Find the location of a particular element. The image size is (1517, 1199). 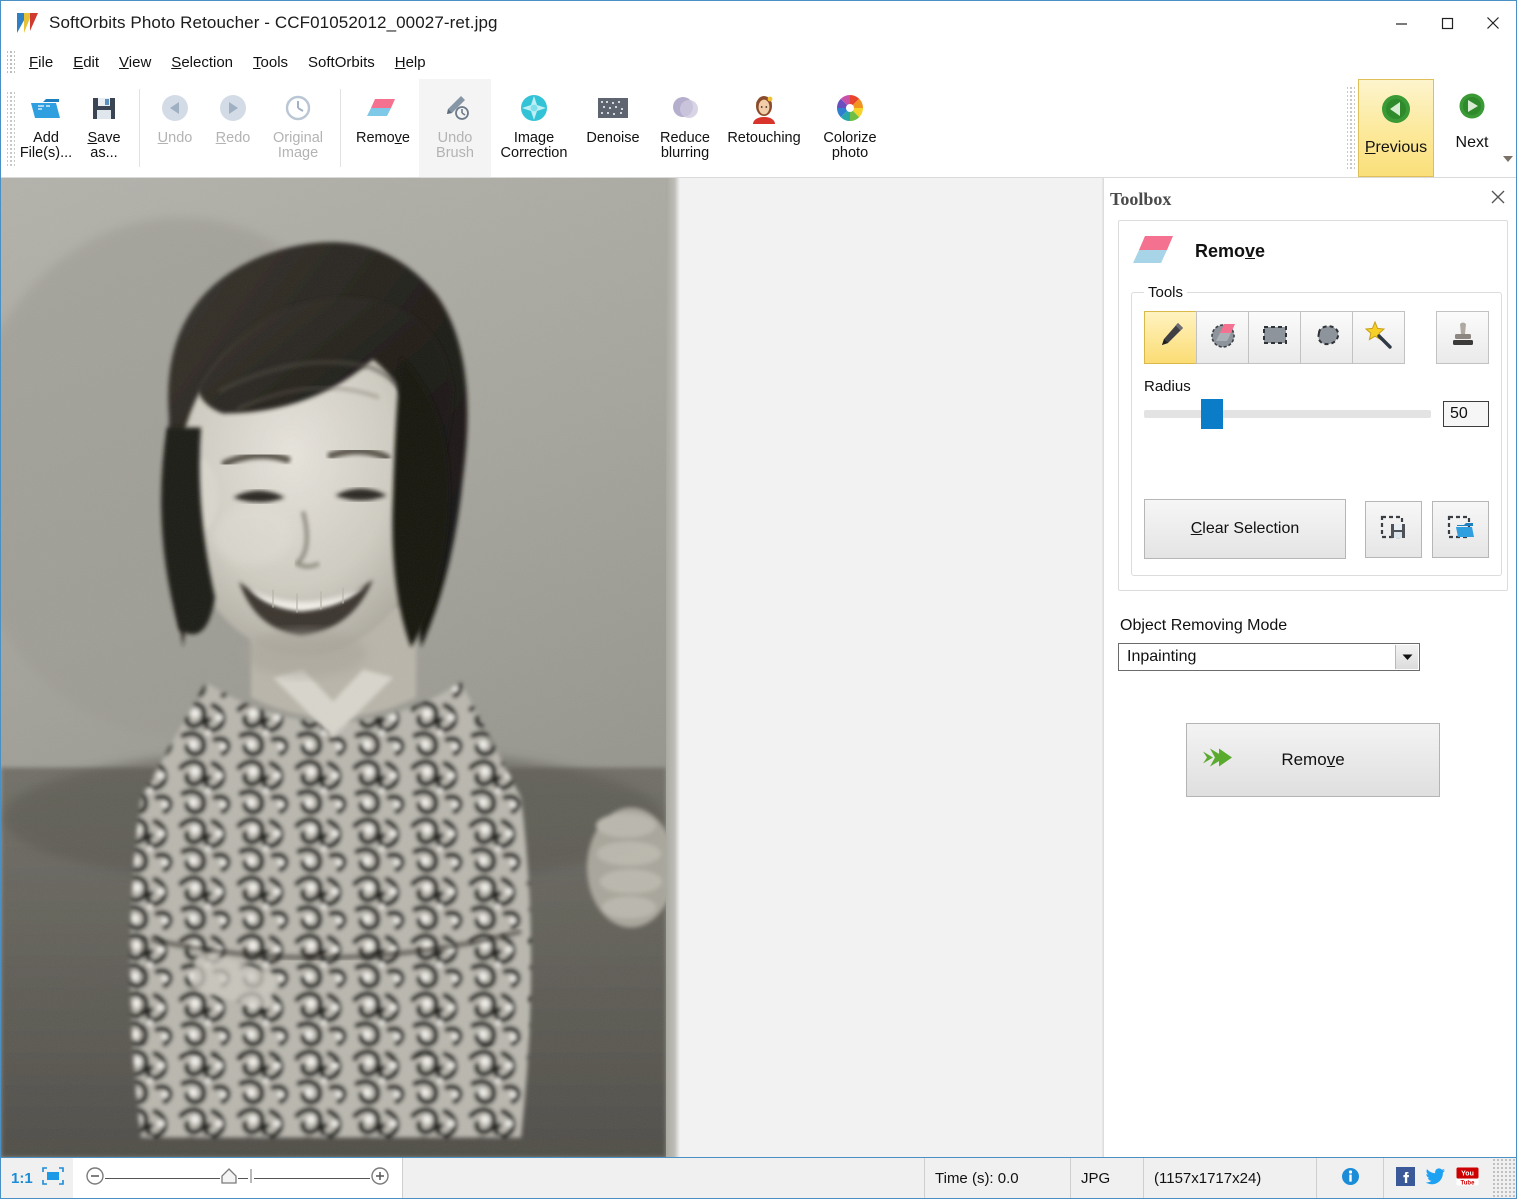

navigation-button-group: Previous Next is located at coordinates (1428, 128).